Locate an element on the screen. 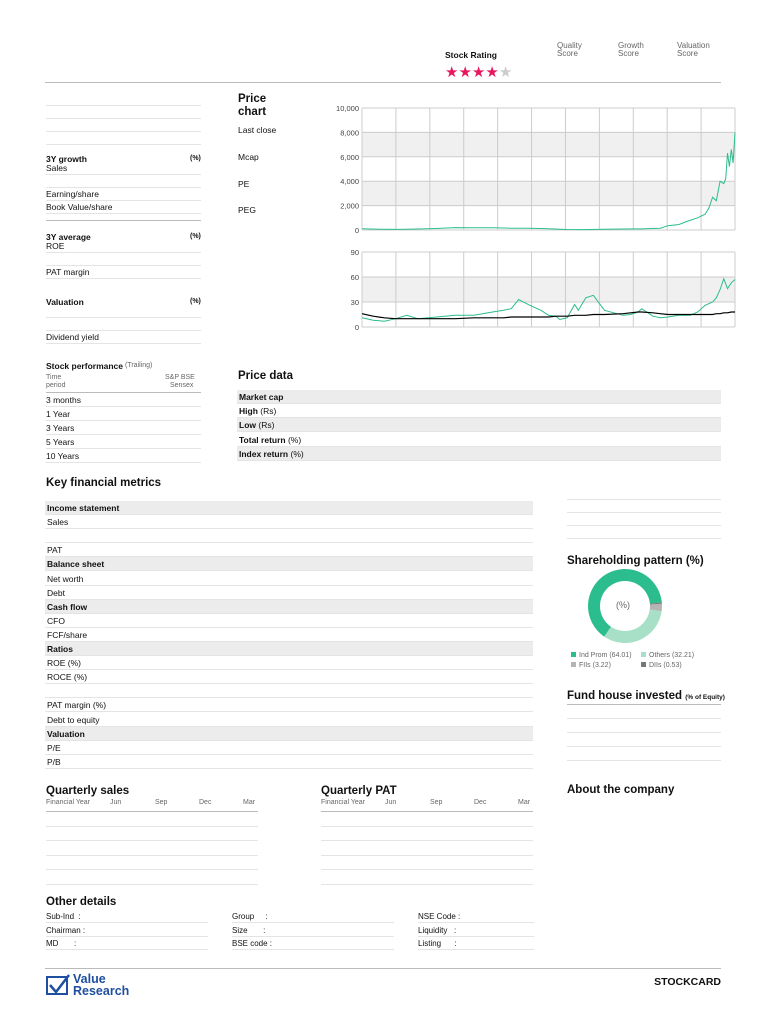  key-metric-row: ROE (%) is located at coordinates (289, 663).